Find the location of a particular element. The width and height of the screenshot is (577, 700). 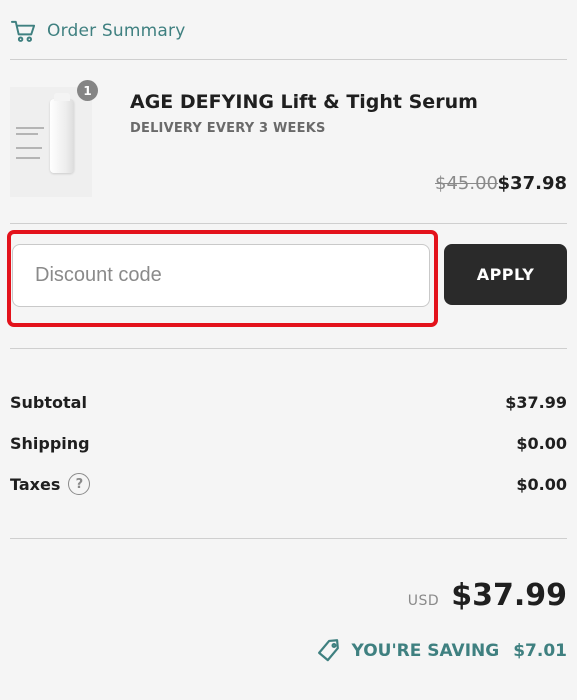

subtotal-row: Subtotal $37.99 is located at coordinates (288, 402).